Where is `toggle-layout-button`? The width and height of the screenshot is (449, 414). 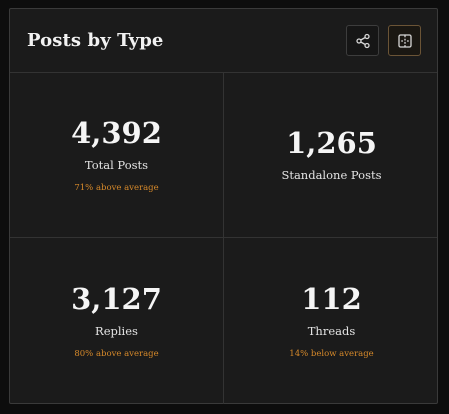
toggle-layout-button is located at coordinates (404, 40).